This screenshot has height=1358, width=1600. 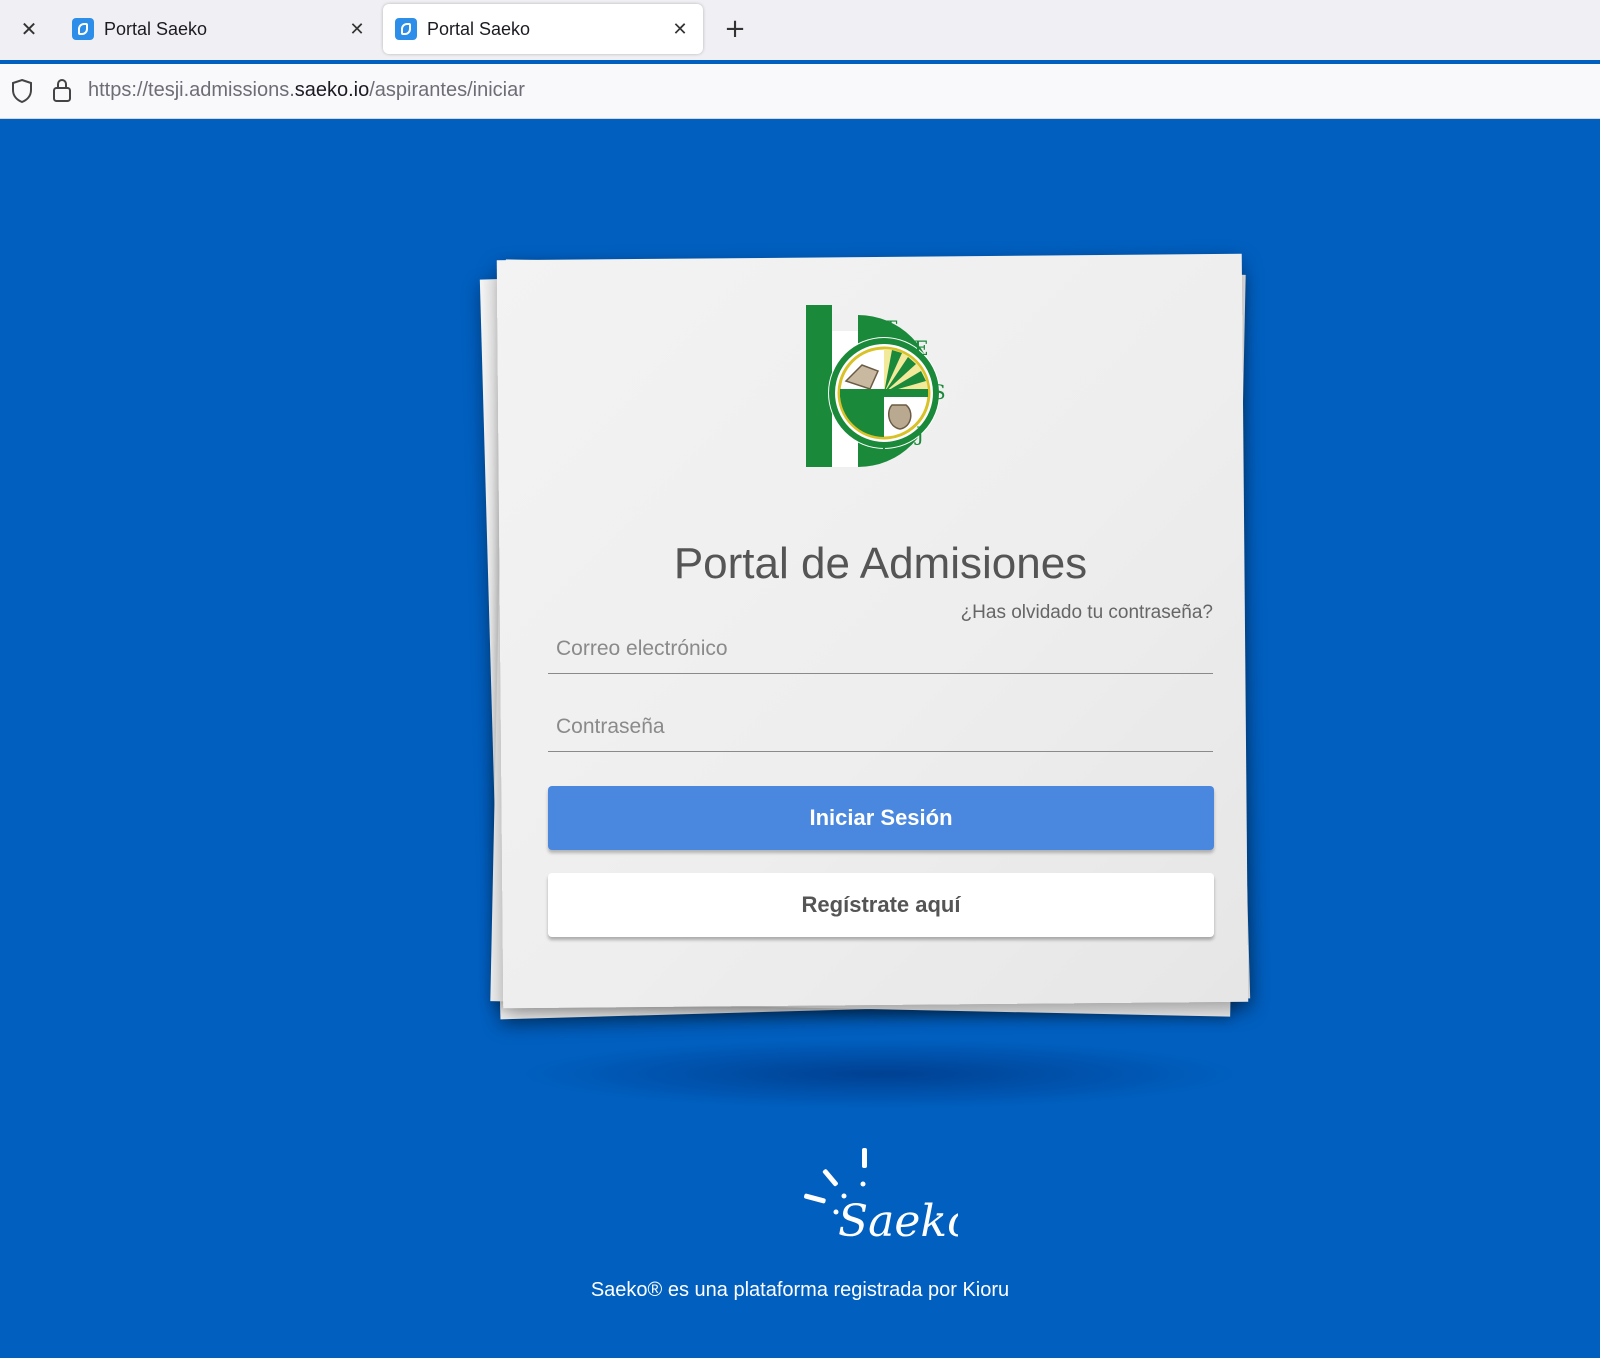 What do you see at coordinates (884, 454) in the screenshot?
I see `logo-letter: I` at bounding box center [884, 454].